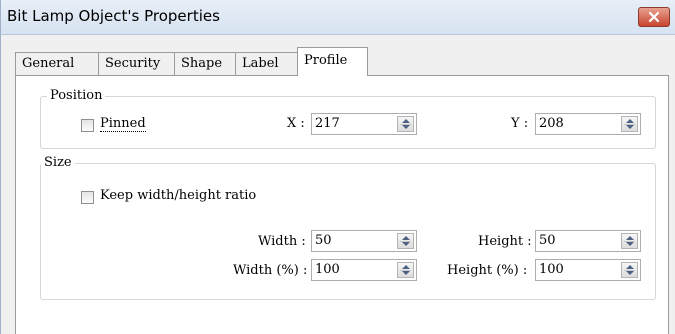  Describe the element at coordinates (588, 241) in the screenshot. I see `height-spinbox: 50` at that location.